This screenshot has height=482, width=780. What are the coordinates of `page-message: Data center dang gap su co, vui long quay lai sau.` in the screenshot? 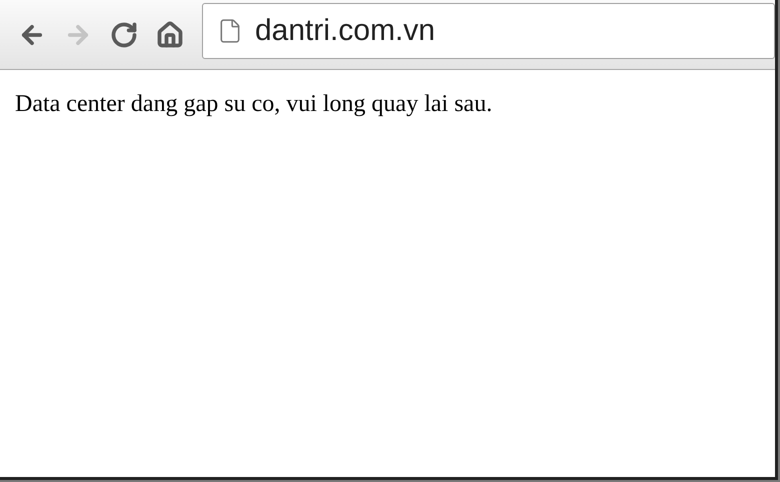 It's located at (254, 104).